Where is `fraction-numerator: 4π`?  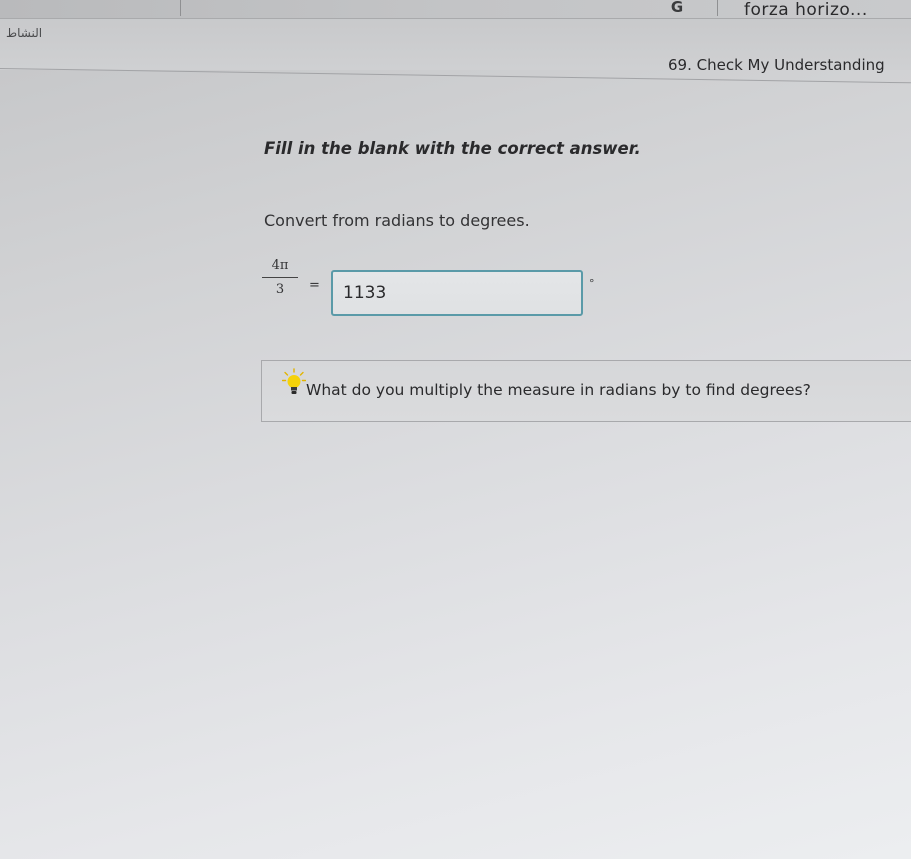 fraction-numerator: 4π is located at coordinates (280, 265).